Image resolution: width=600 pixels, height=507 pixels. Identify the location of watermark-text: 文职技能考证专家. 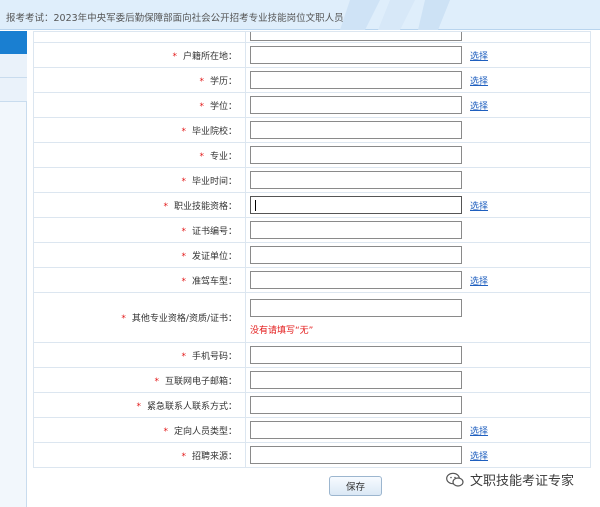
(522, 481).